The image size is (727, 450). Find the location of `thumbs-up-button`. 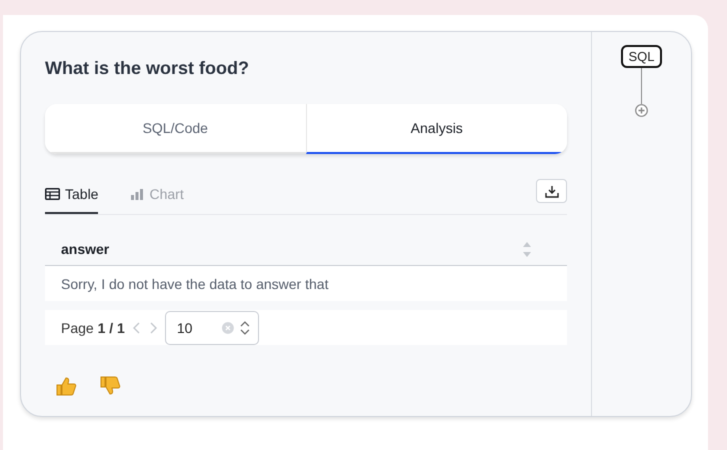

thumbs-up-button is located at coordinates (66, 386).